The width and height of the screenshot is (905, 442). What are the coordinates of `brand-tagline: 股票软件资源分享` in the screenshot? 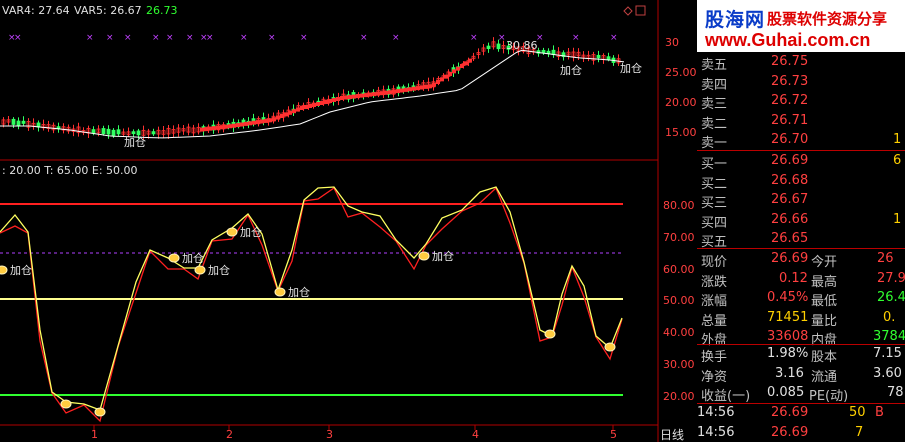 It's located at (827, 19).